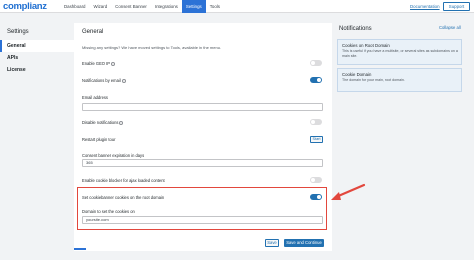 The width and height of the screenshot is (474, 260). What do you see at coordinates (131, 6) in the screenshot?
I see `nav-consent-banner: Consent Banner` at bounding box center [131, 6].